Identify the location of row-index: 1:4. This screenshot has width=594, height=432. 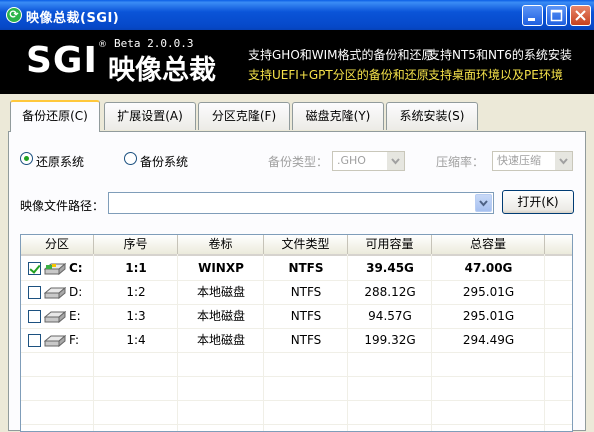
(136, 340).